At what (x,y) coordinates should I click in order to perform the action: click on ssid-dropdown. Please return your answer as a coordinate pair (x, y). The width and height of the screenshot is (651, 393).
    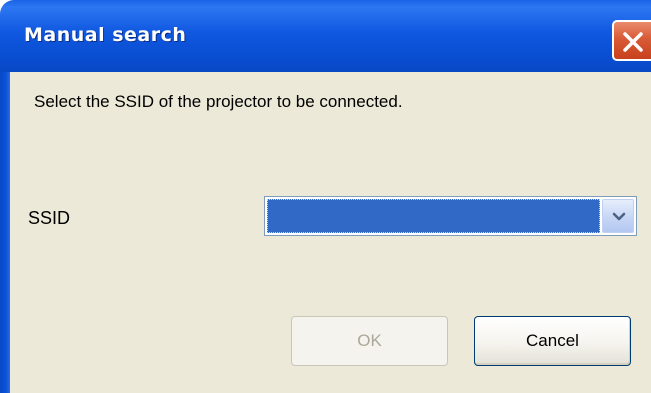
    Looking at the image, I should click on (450, 216).